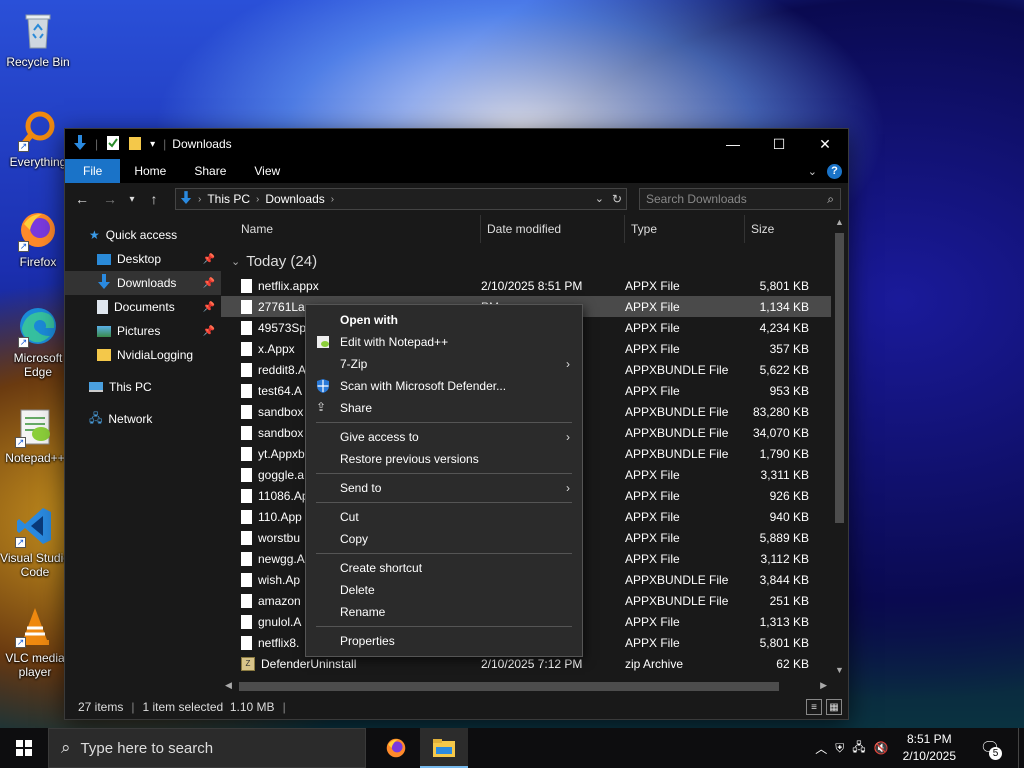  Describe the element at coordinates (24, 748) in the screenshot. I see `start-button` at that location.